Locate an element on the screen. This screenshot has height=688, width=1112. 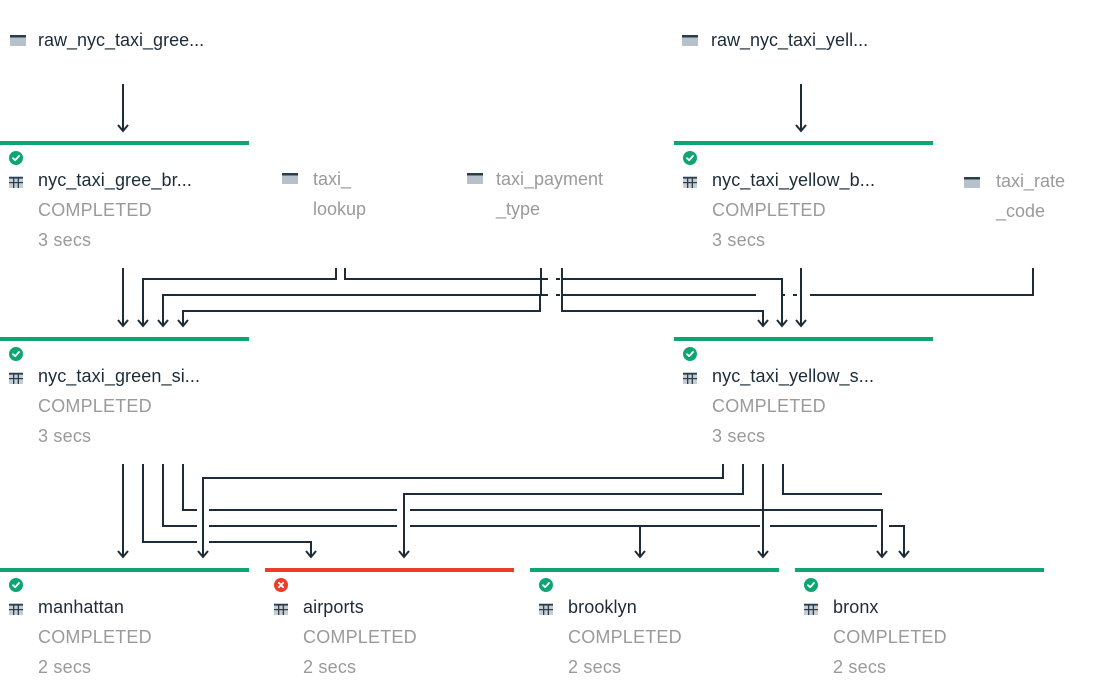
lookup-node-taxi-payment-type: taxi_payment _type is located at coordinates (555, 196).